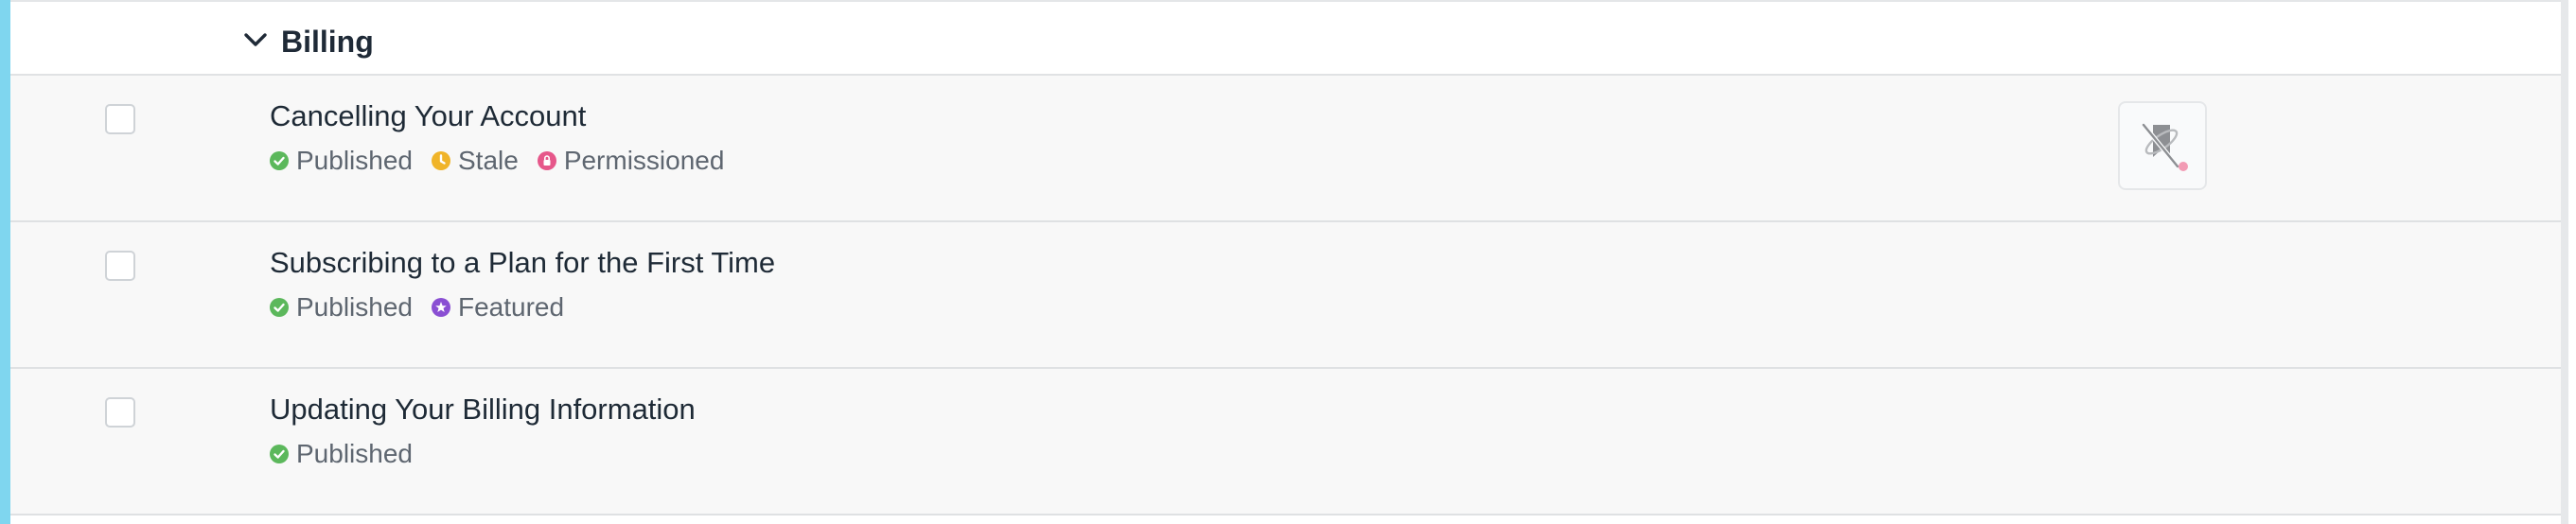  I want to click on status-badge: Featured, so click(498, 307).